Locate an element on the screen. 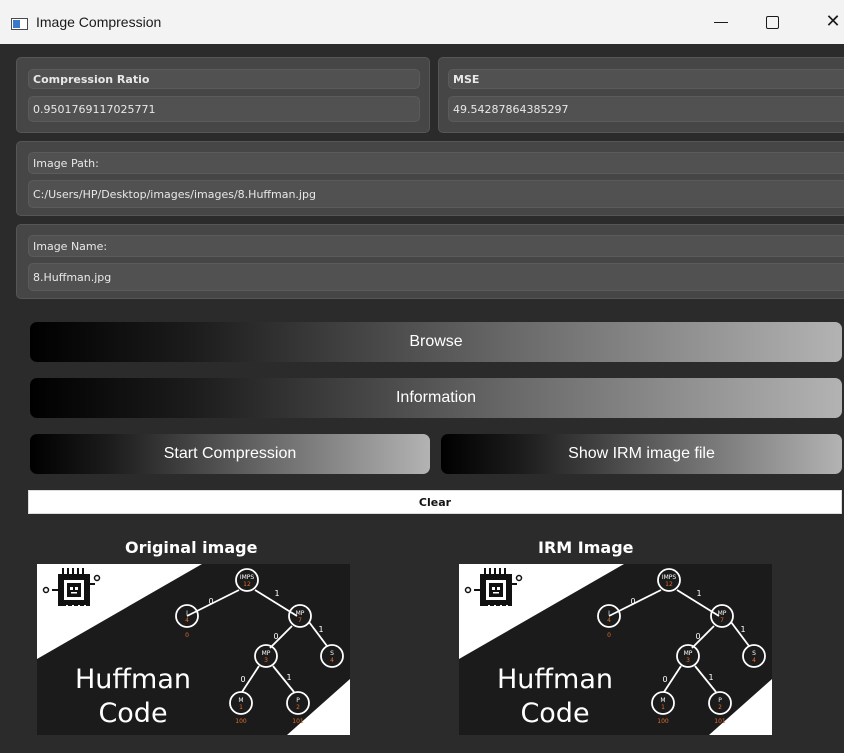 This screenshot has height=753, width=844. title-bar: Image Compression ✕ is located at coordinates (422, 22).